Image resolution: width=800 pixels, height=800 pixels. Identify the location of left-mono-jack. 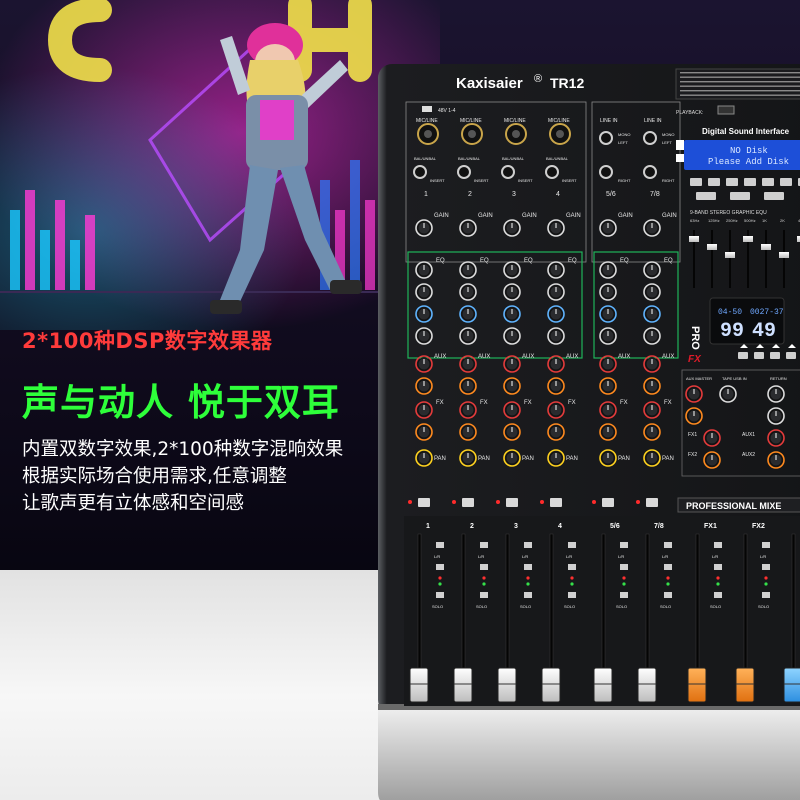
(650, 138).